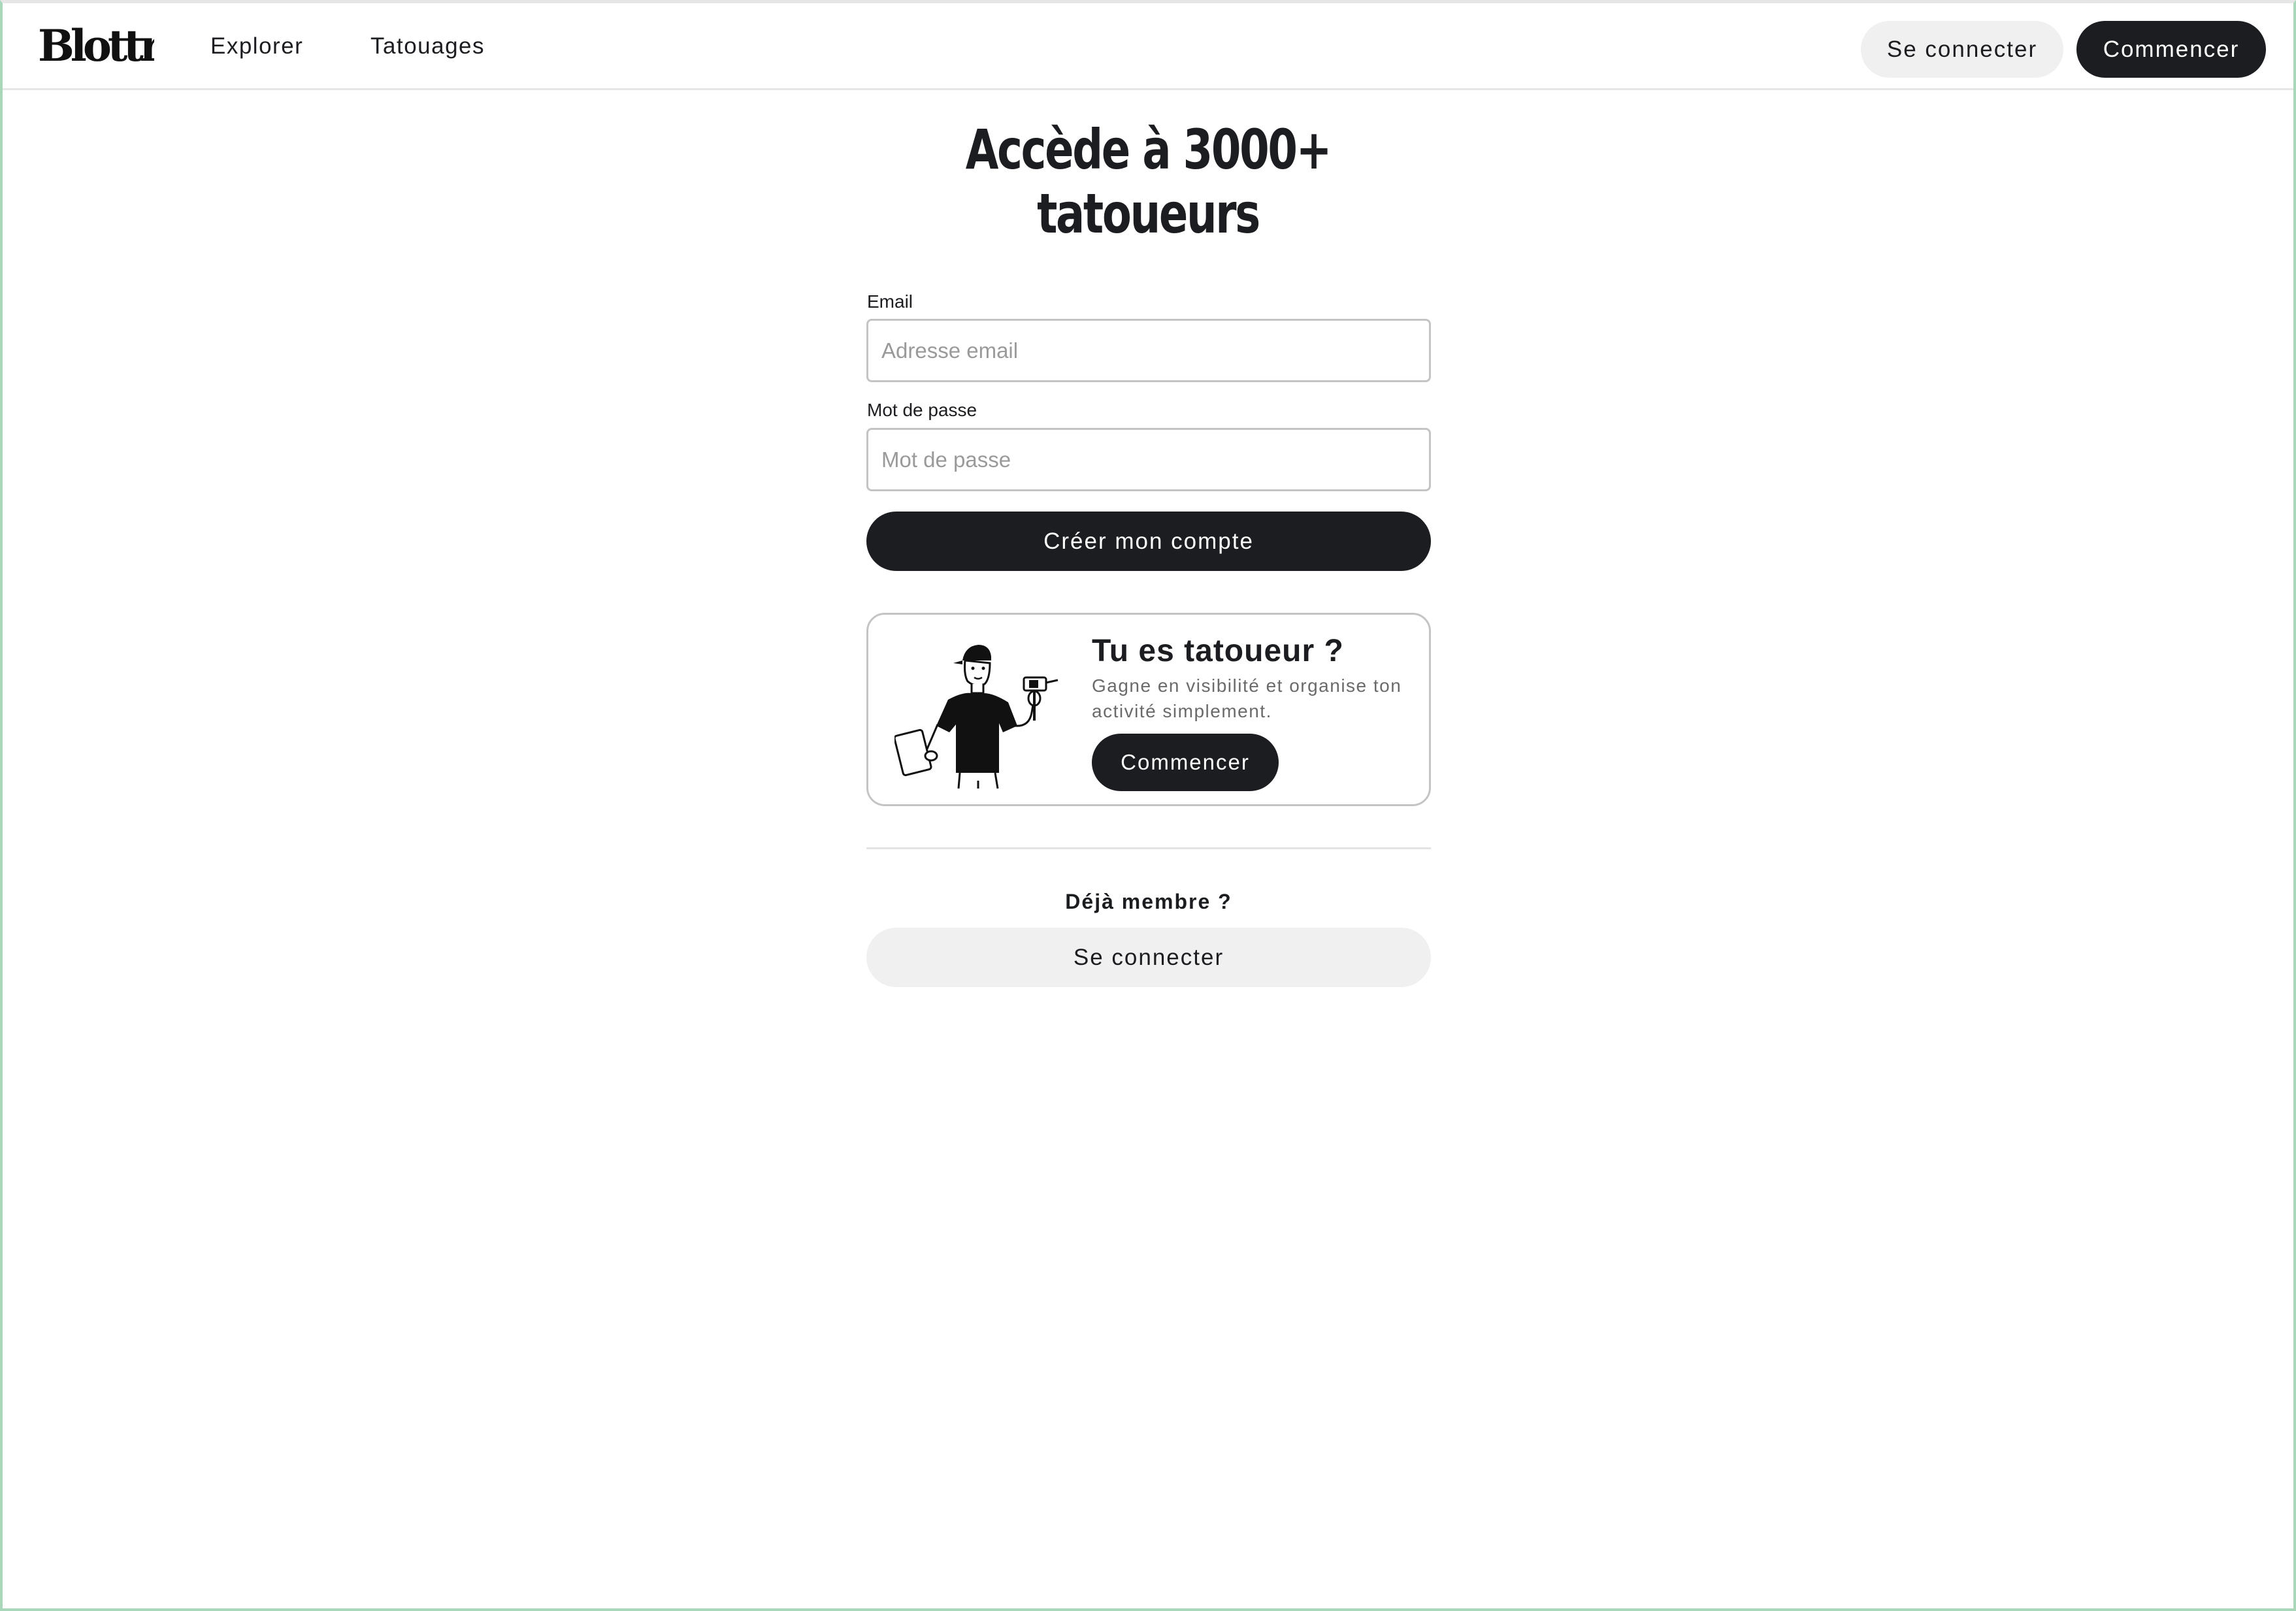 This screenshot has height=1611, width=2296. What do you see at coordinates (1148, 848) in the screenshot?
I see `section-divider` at bounding box center [1148, 848].